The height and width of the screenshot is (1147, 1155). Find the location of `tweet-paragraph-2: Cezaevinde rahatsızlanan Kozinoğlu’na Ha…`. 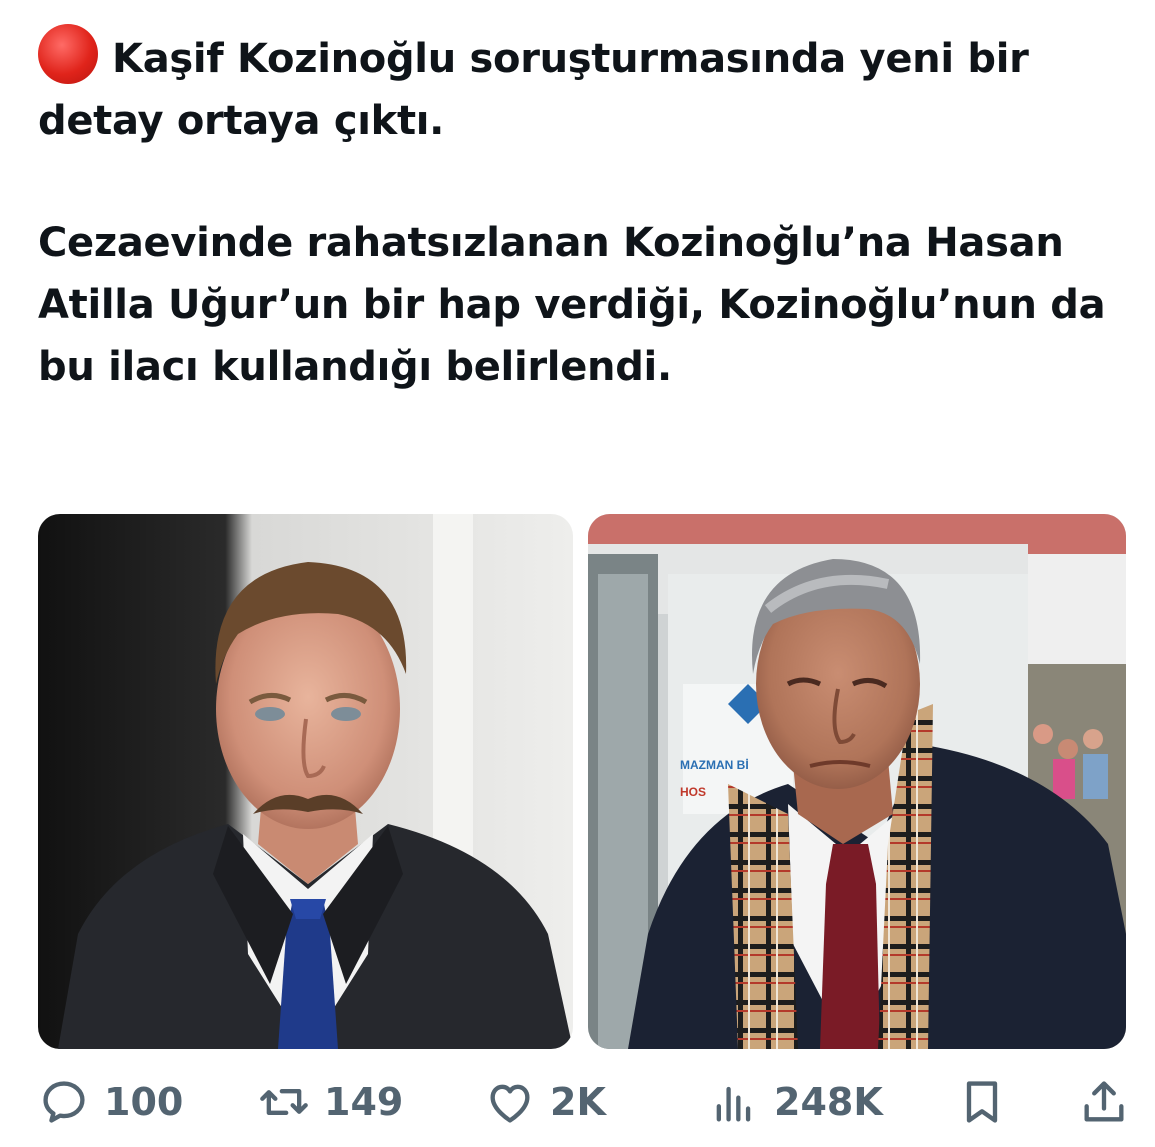

tweet-paragraph-2: Cezaevinde rahatsızlanan Kozinoğlu’na Ha… is located at coordinates (572, 305).